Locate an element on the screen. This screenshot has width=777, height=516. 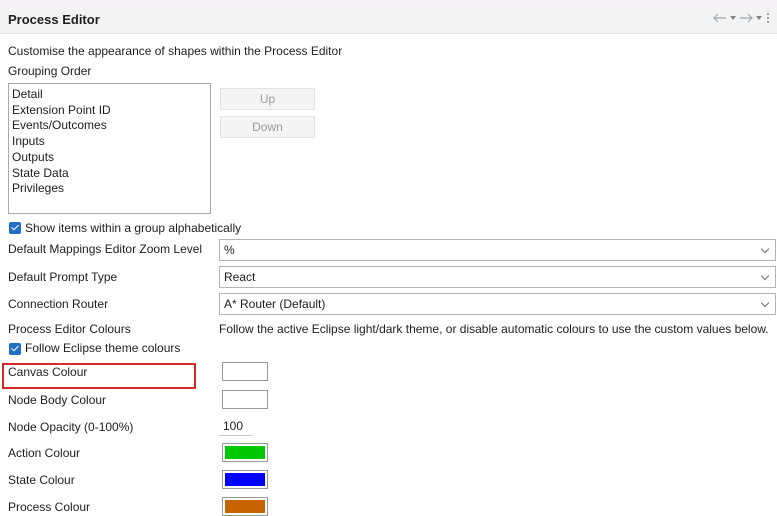
prompt-type-select: React is located at coordinates (497, 277).